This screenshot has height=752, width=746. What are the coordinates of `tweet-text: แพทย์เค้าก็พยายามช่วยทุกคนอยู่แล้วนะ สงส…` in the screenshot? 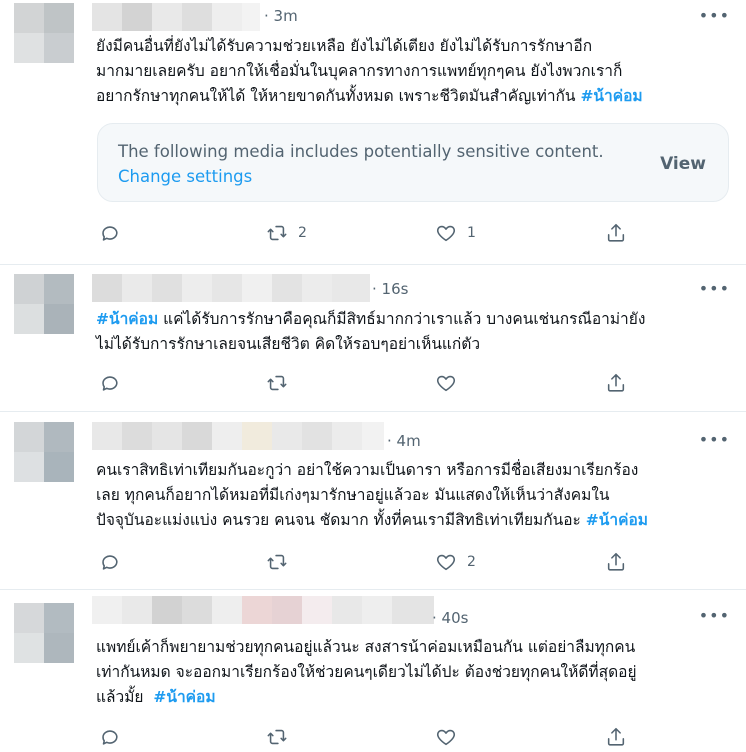 It's located at (366, 672).